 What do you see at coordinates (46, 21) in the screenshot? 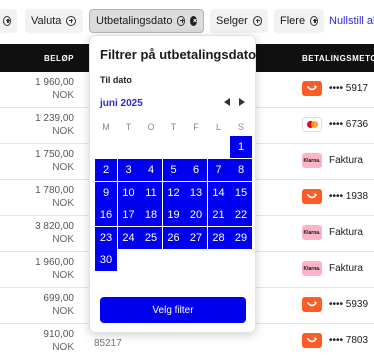
I see `filter-chip-label: Valuta` at bounding box center [46, 21].